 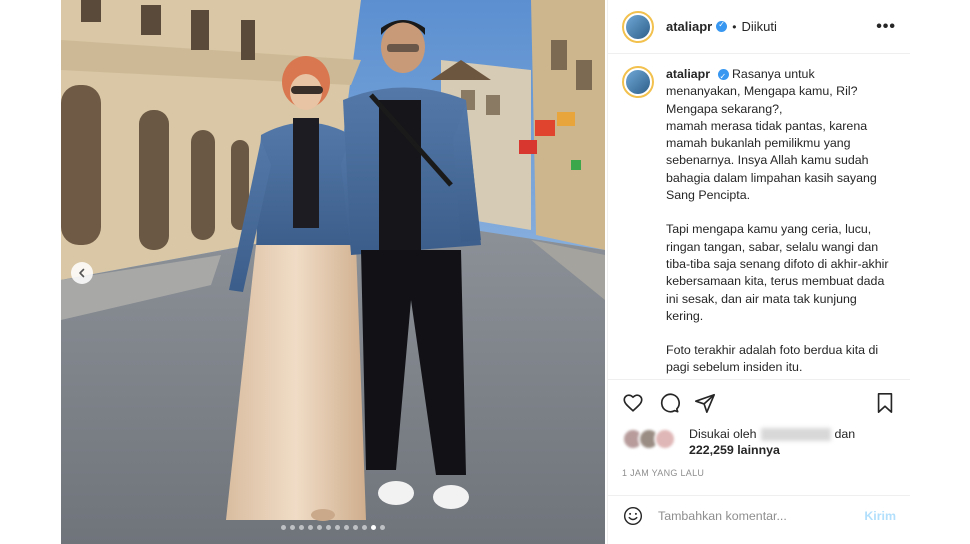 What do you see at coordinates (880, 516) in the screenshot?
I see `post-comment-button: Kirim` at bounding box center [880, 516].